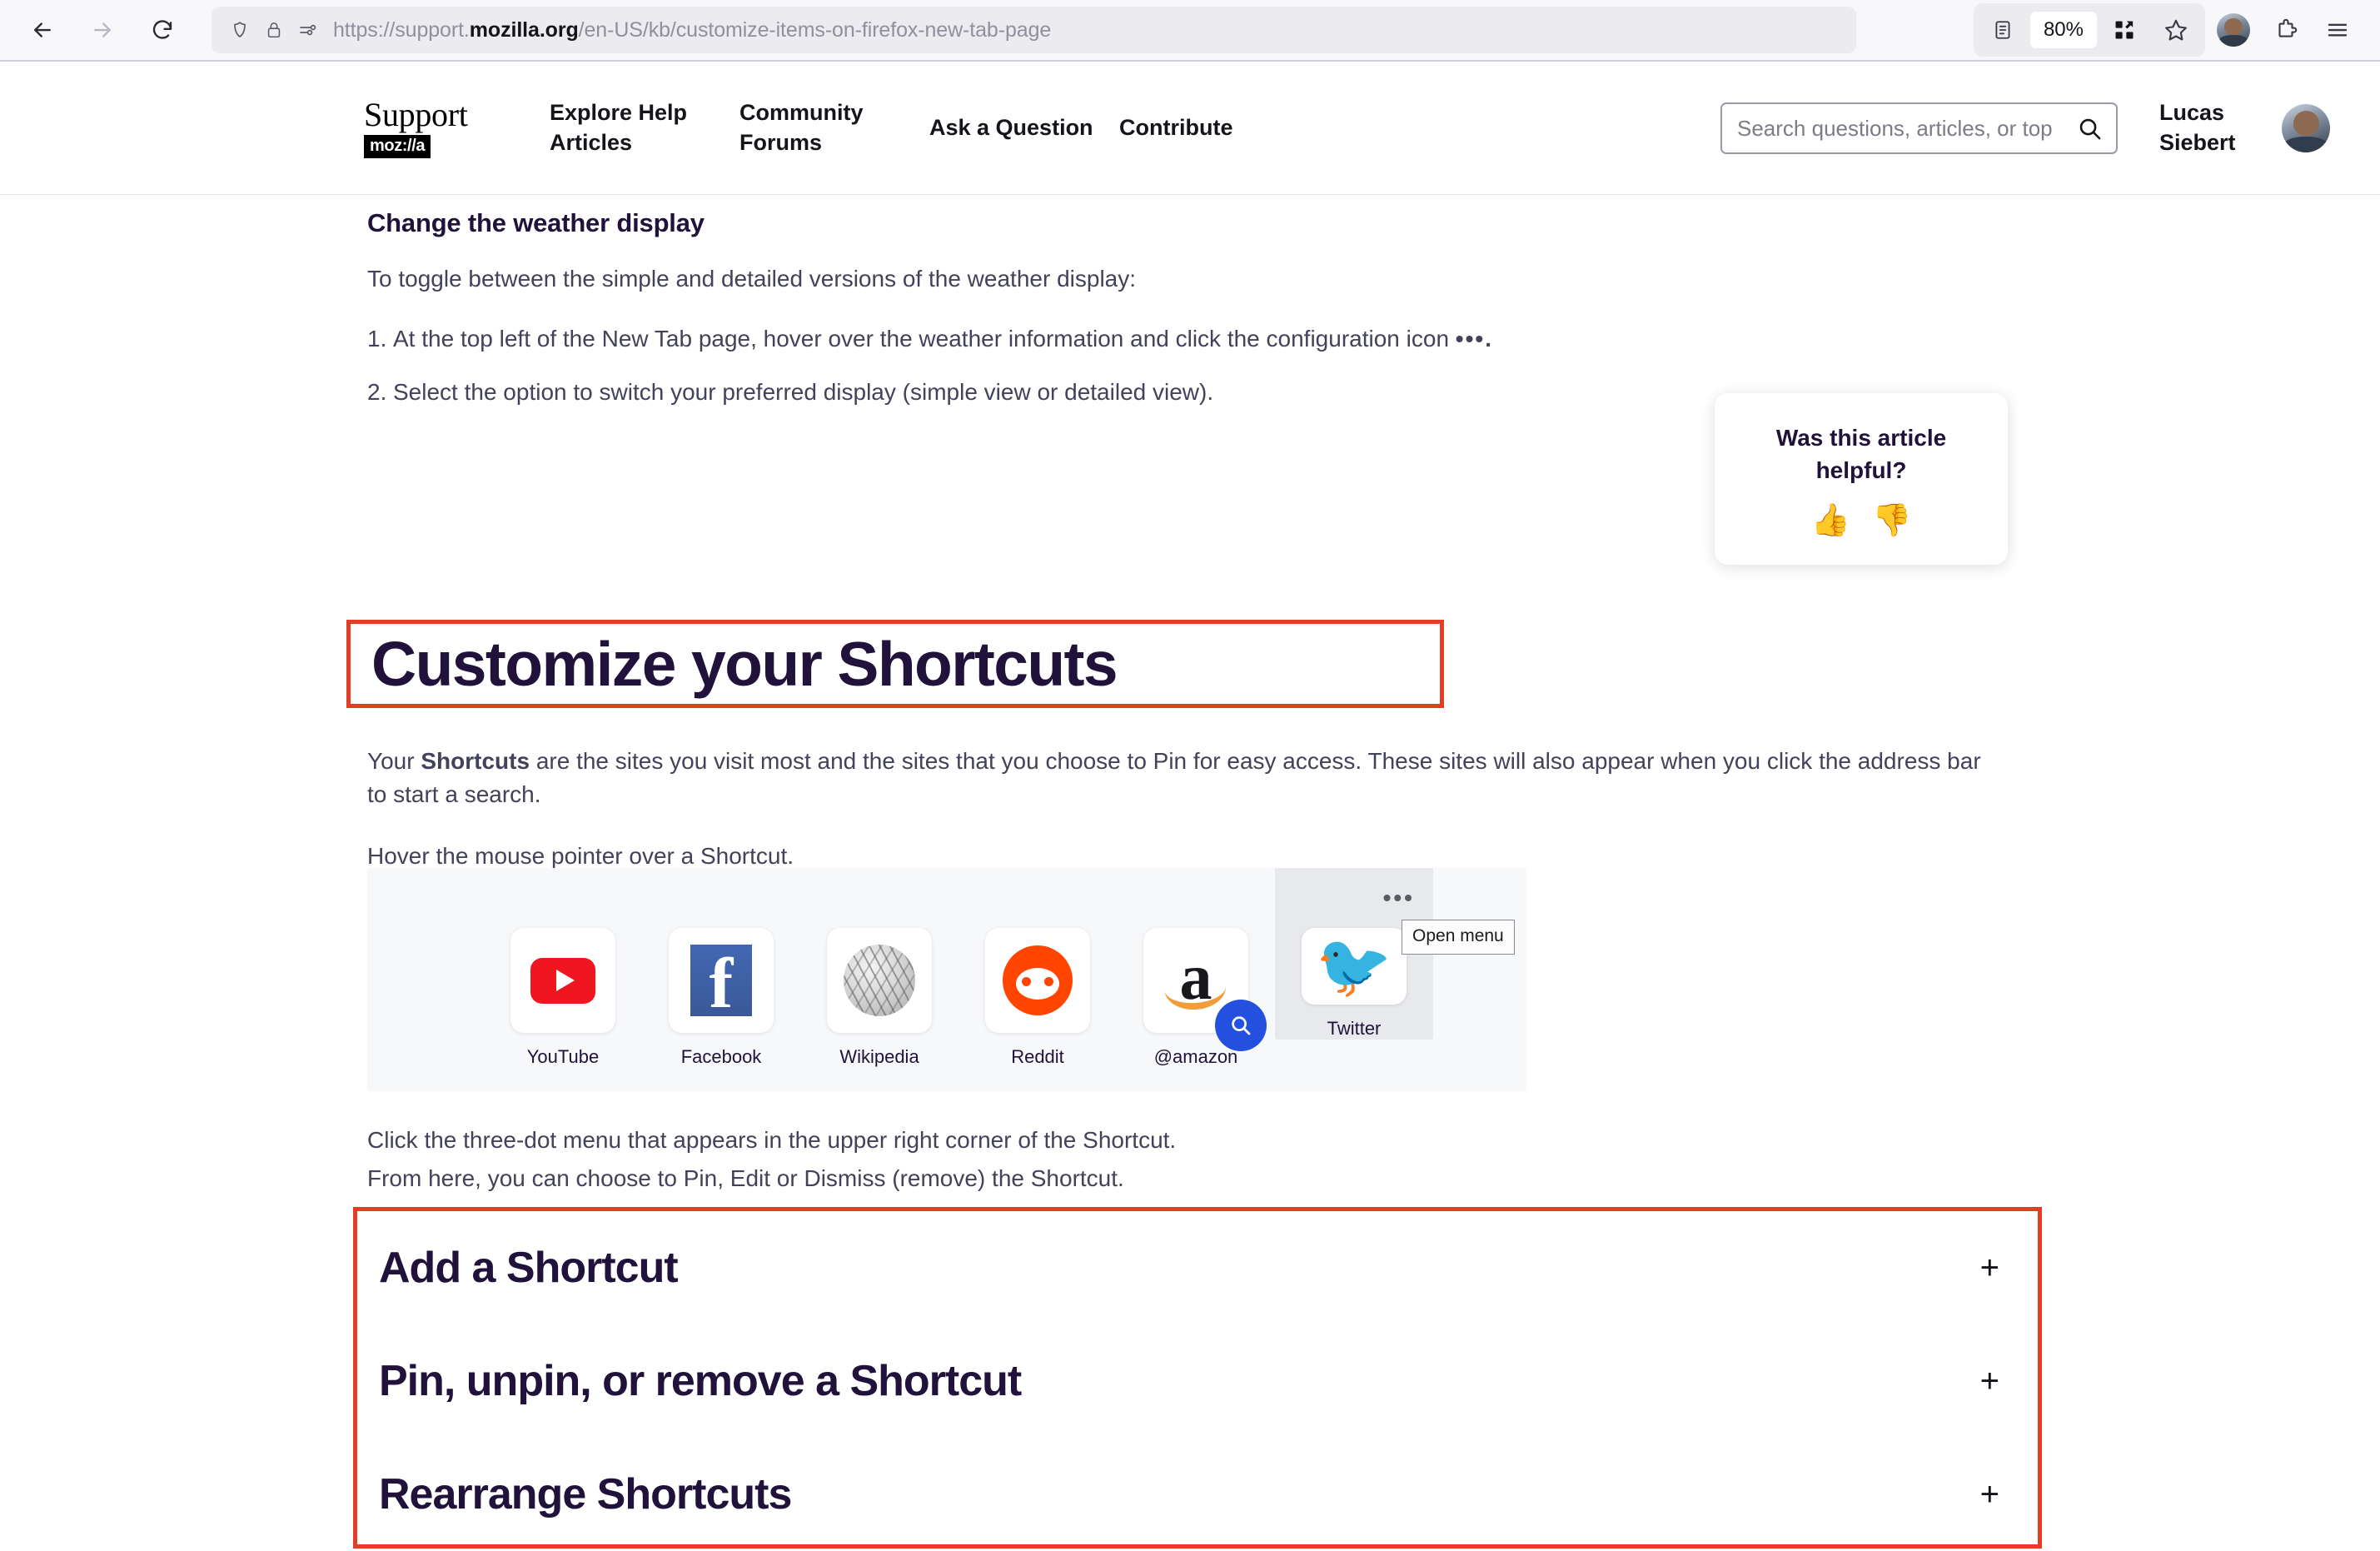 This screenshot has height=1551, width=2380. What do you see at coordinates (2124, 30) in the screenshot?
I see `extensions-overflow-icon` at bounding box center [2124, 30].